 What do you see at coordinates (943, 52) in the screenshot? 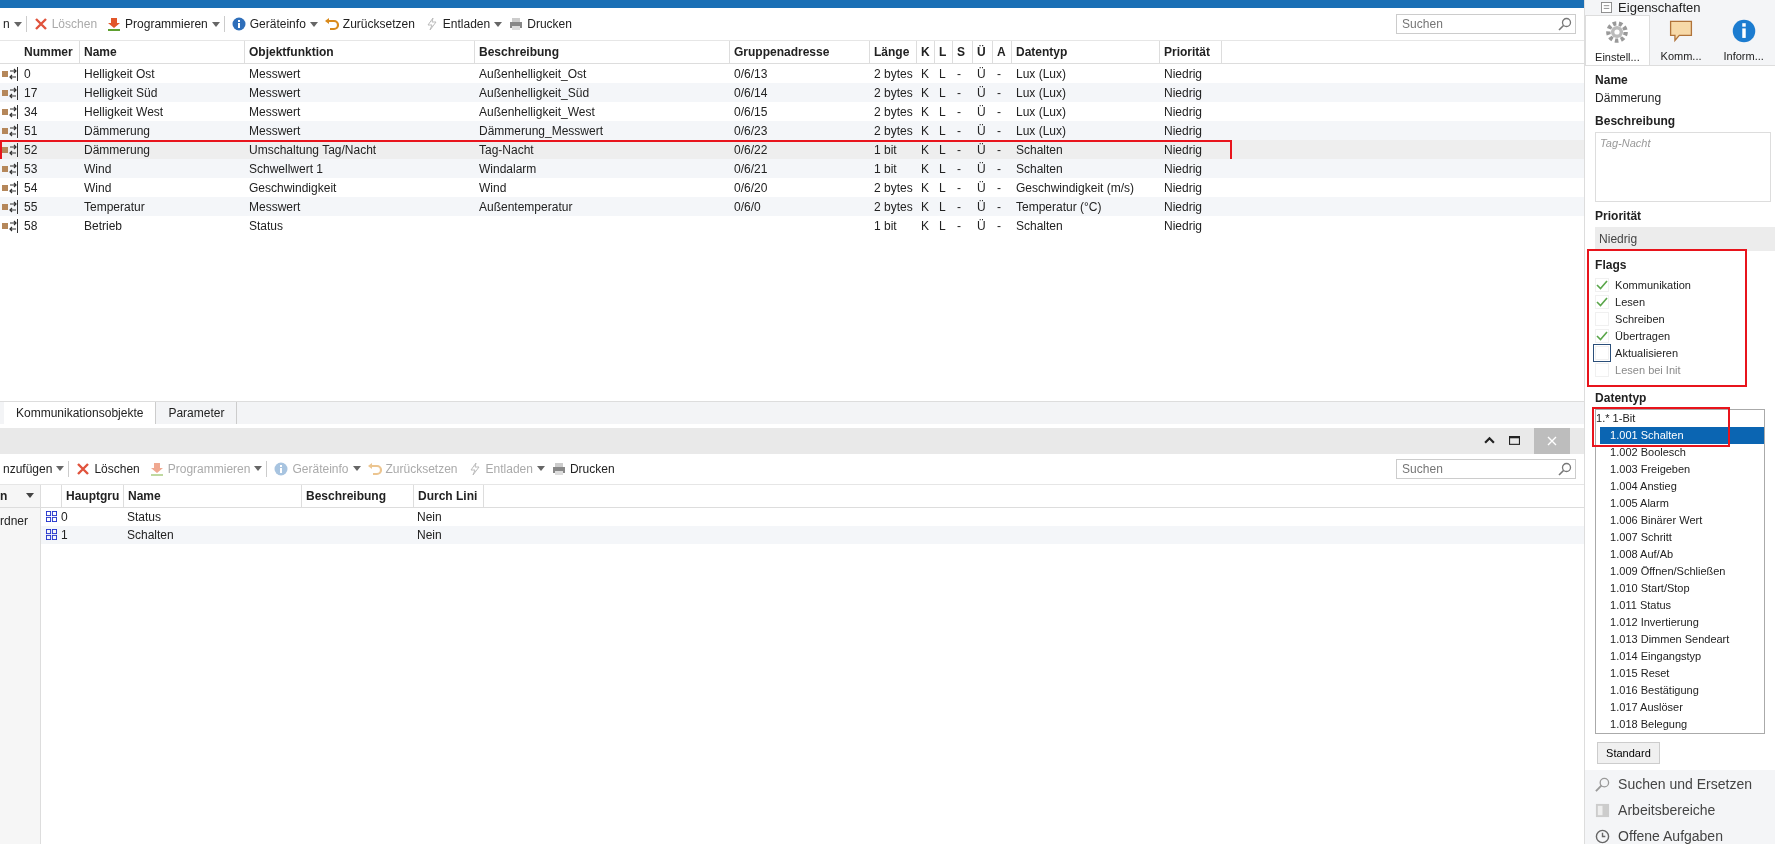
I see `column-header: L` at bounding box center [943, 52].